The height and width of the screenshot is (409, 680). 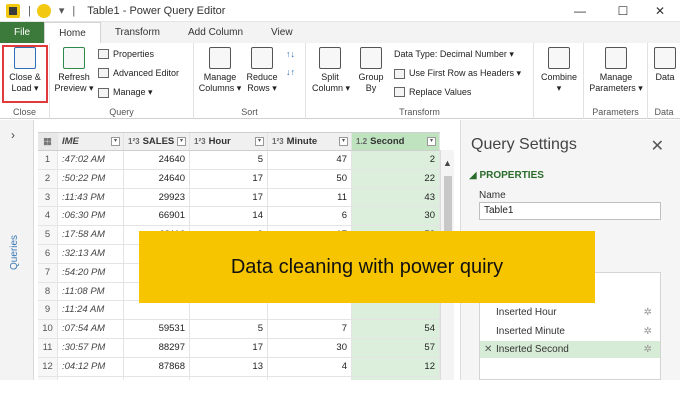 I want to click on table-row: 11:30:57 PM 88297 17 30 57, so click(x=239, y=348).